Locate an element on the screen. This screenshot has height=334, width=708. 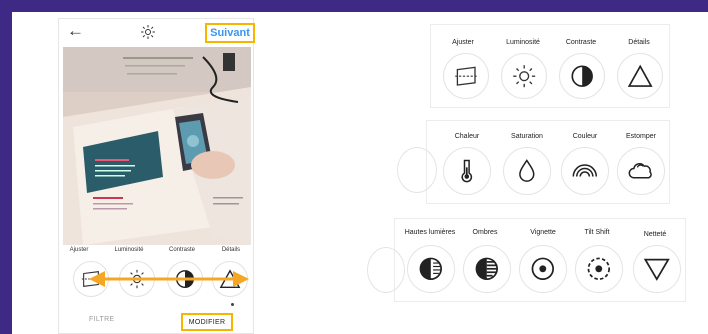
strip2-fade-button is located at coordinates (641, 171).